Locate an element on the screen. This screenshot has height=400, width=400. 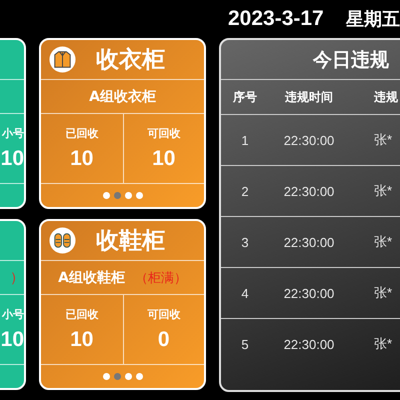
panel-title: 今日违规 is located at coordinates (351, 60).